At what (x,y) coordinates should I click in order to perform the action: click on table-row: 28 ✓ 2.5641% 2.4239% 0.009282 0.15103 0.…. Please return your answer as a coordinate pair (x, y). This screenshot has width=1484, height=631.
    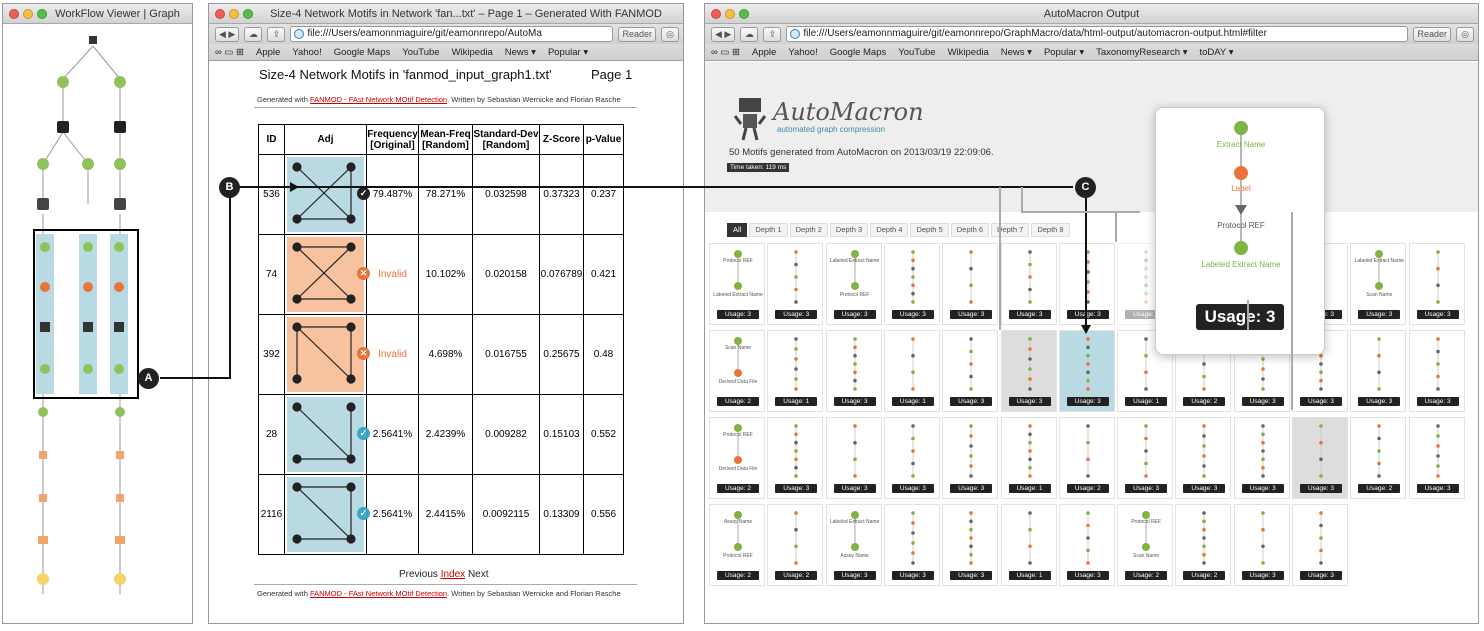
    Looking at the image, I should click on (441, 434).